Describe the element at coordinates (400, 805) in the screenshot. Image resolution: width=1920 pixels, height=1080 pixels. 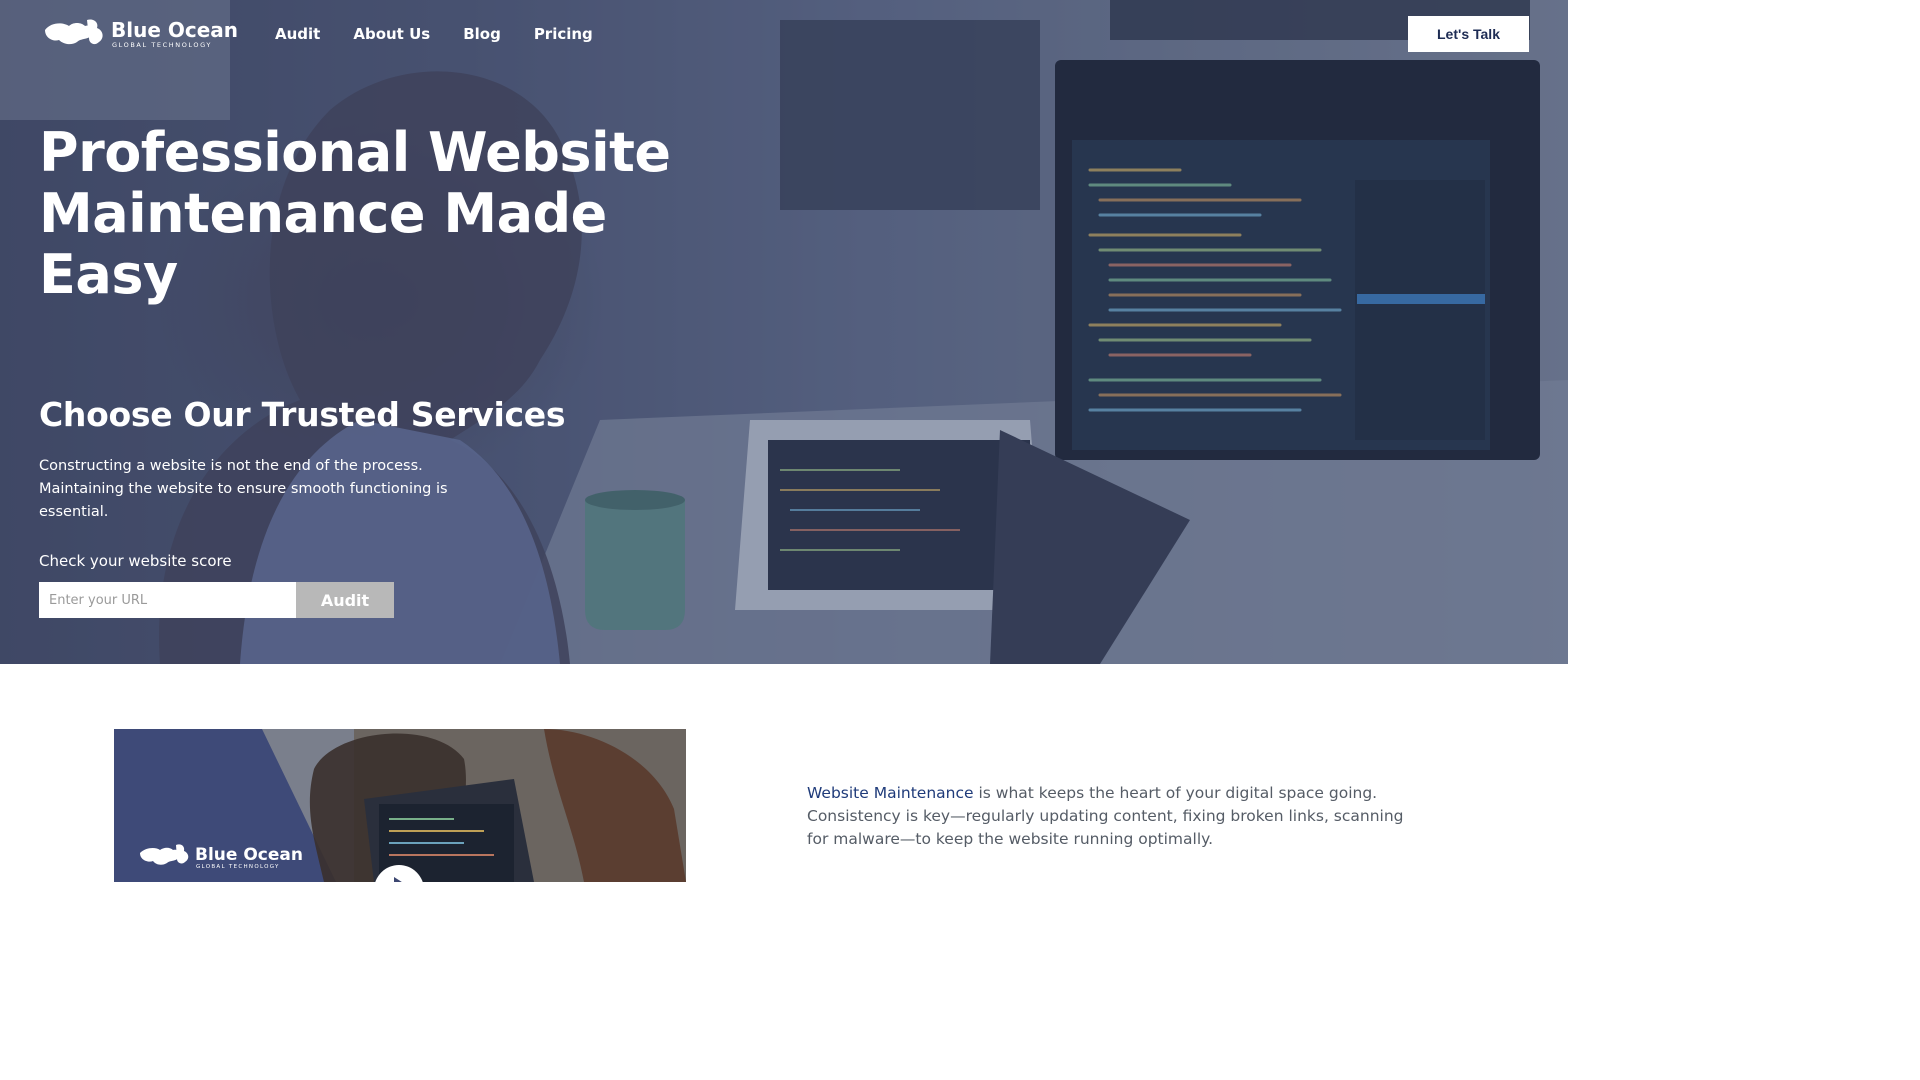
I see `video-thumbnail: Blue Ocean GLOBAL TECHNOLOGY` at that location.